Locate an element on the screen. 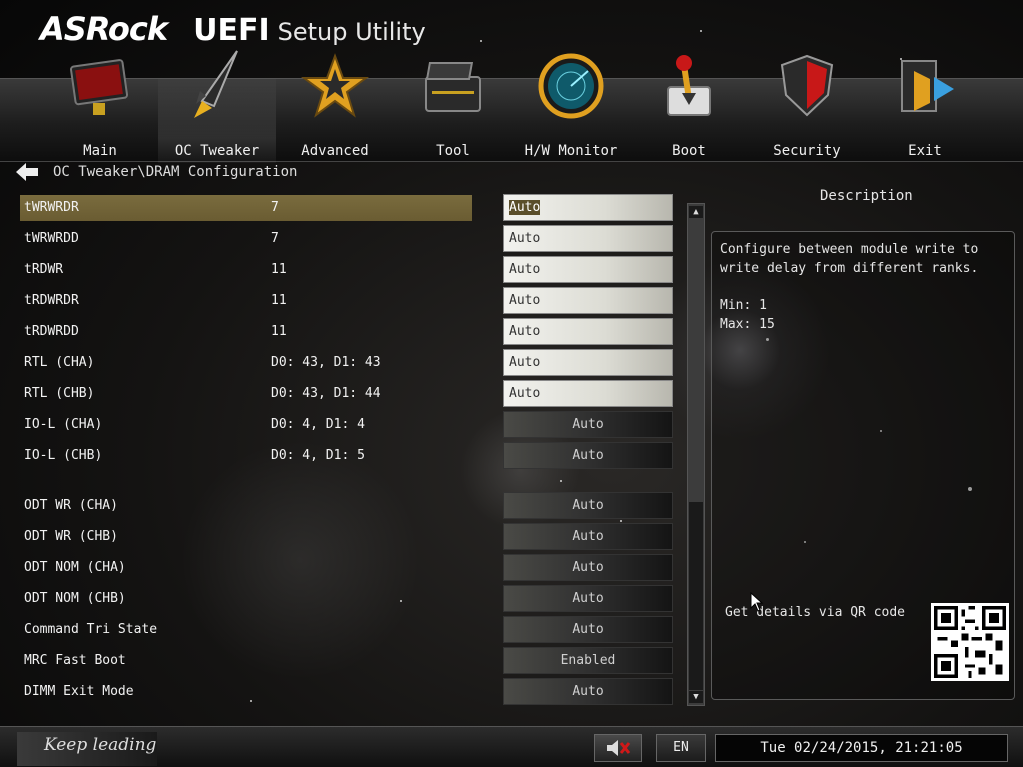  tab-security-label: Security is located at coordinates (807, 151).